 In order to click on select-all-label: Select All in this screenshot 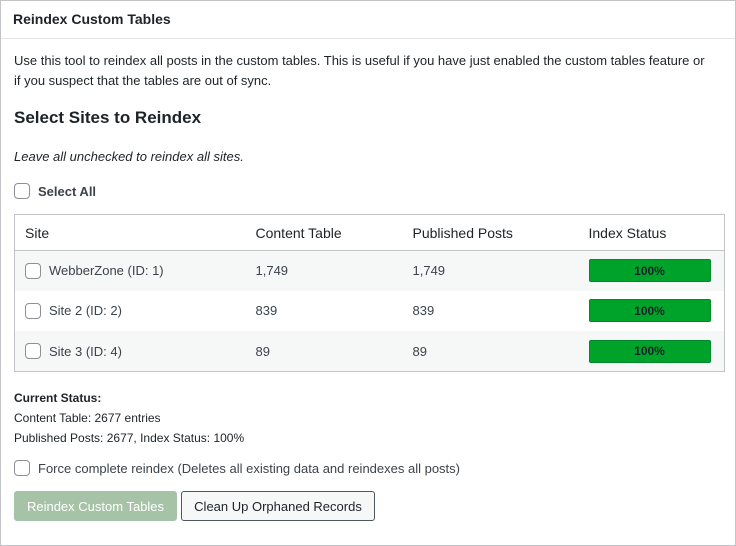, I will do `click(67, 191)`.